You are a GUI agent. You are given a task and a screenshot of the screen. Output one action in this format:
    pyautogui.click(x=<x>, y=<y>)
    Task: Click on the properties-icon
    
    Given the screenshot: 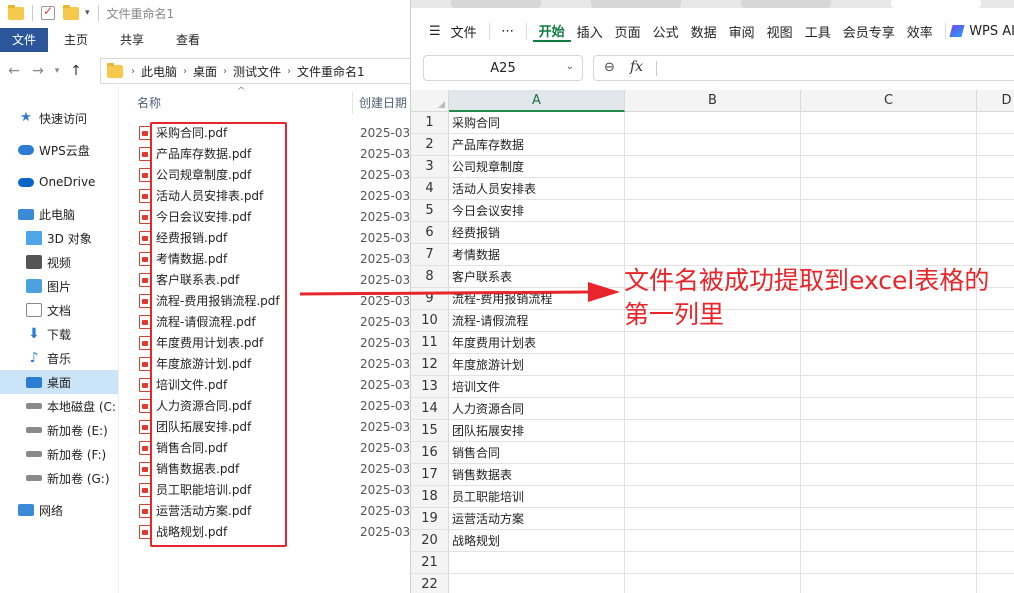 What is the action you would take?
    pyautogui.click(x=48, y=12)
    